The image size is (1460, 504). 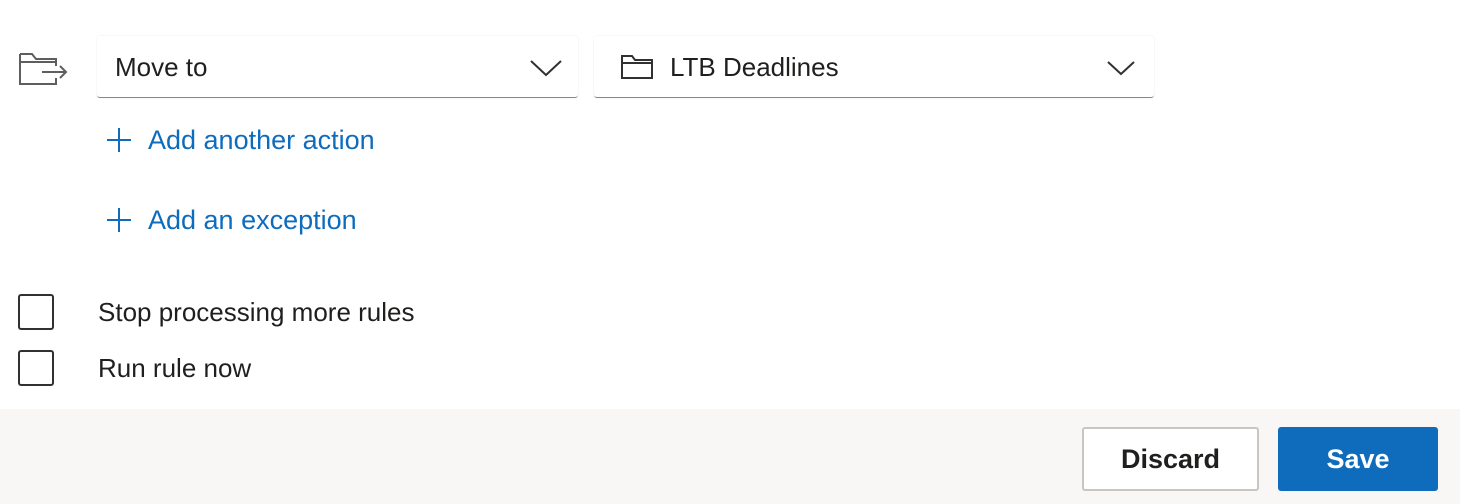 What do you see at coordinates (261, 139) in the screenshot?
I see `add-another-action-label: Add another action` at bounding box center [261, 139].